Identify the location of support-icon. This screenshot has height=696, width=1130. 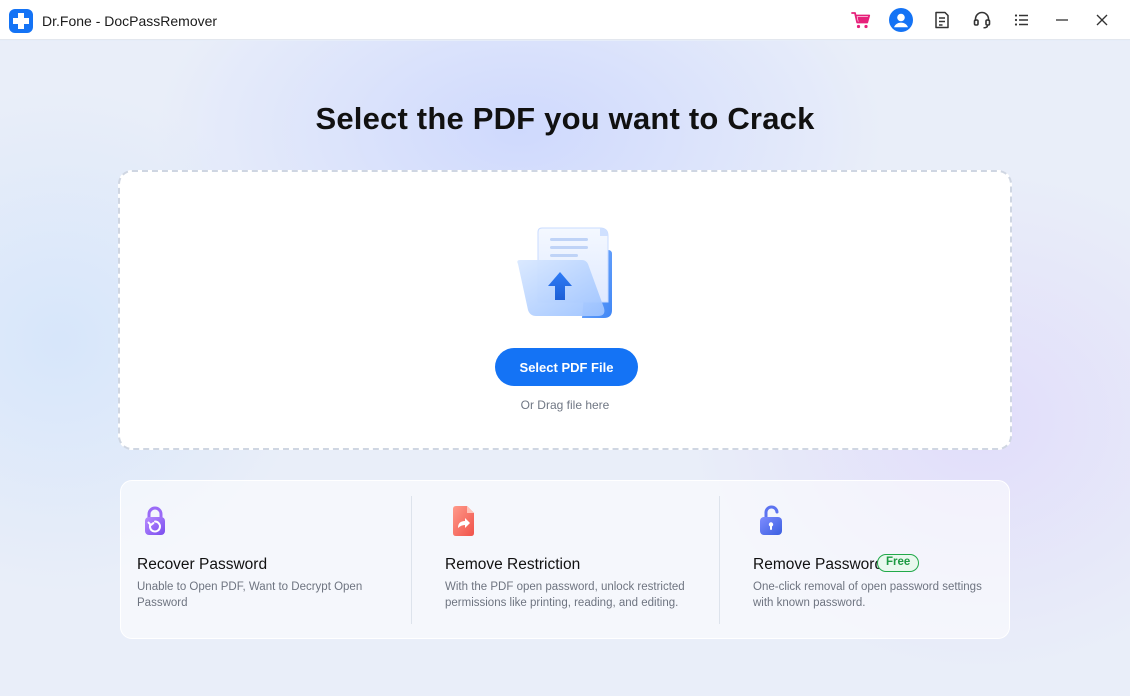
(982, 20).